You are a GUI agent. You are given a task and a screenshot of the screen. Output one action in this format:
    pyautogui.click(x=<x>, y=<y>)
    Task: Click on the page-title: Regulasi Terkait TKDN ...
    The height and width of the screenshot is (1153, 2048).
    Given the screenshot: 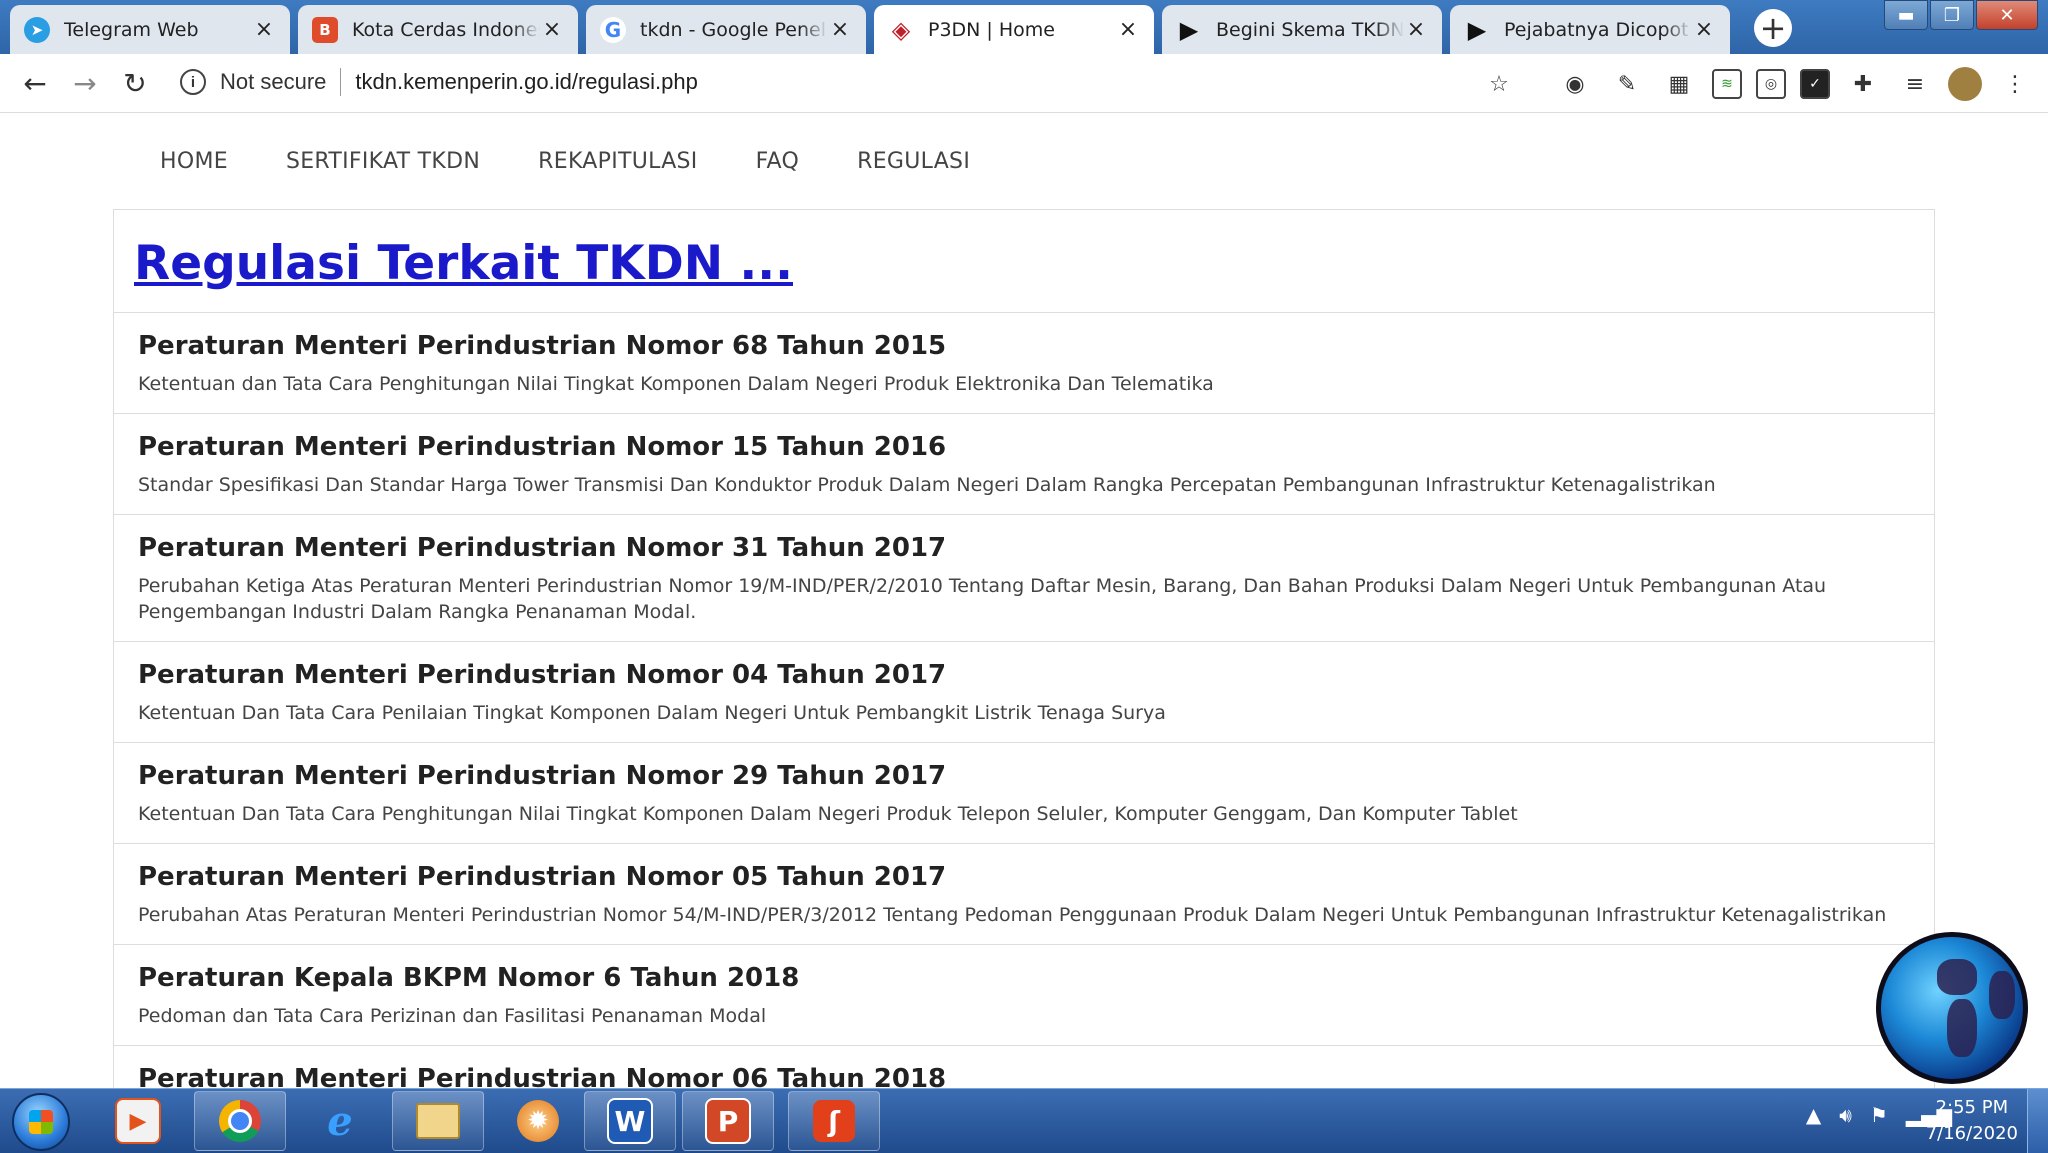 What is the action you would take?
    pyautogui.click(x=463, y=263)
    